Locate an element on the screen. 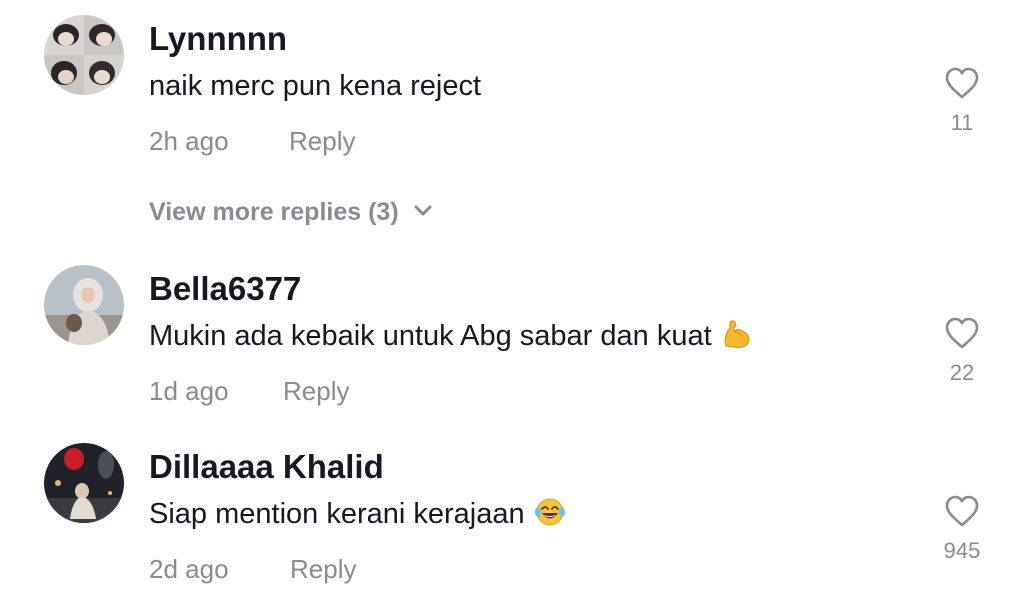  flexed-biceps-icon is located at coordinates (737, 334).